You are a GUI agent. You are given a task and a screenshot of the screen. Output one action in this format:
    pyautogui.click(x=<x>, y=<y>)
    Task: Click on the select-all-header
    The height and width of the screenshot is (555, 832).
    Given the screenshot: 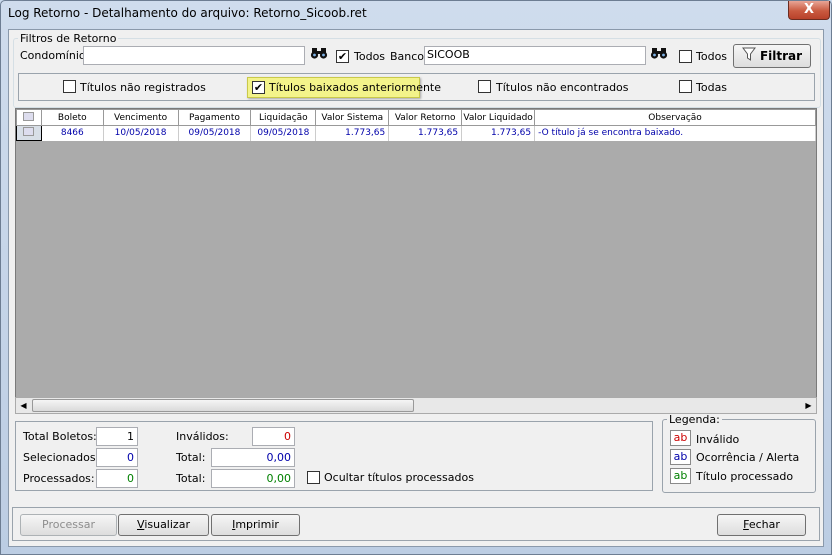 What is the action you would take?
    pyautogui.click(x=29, y=117)
    